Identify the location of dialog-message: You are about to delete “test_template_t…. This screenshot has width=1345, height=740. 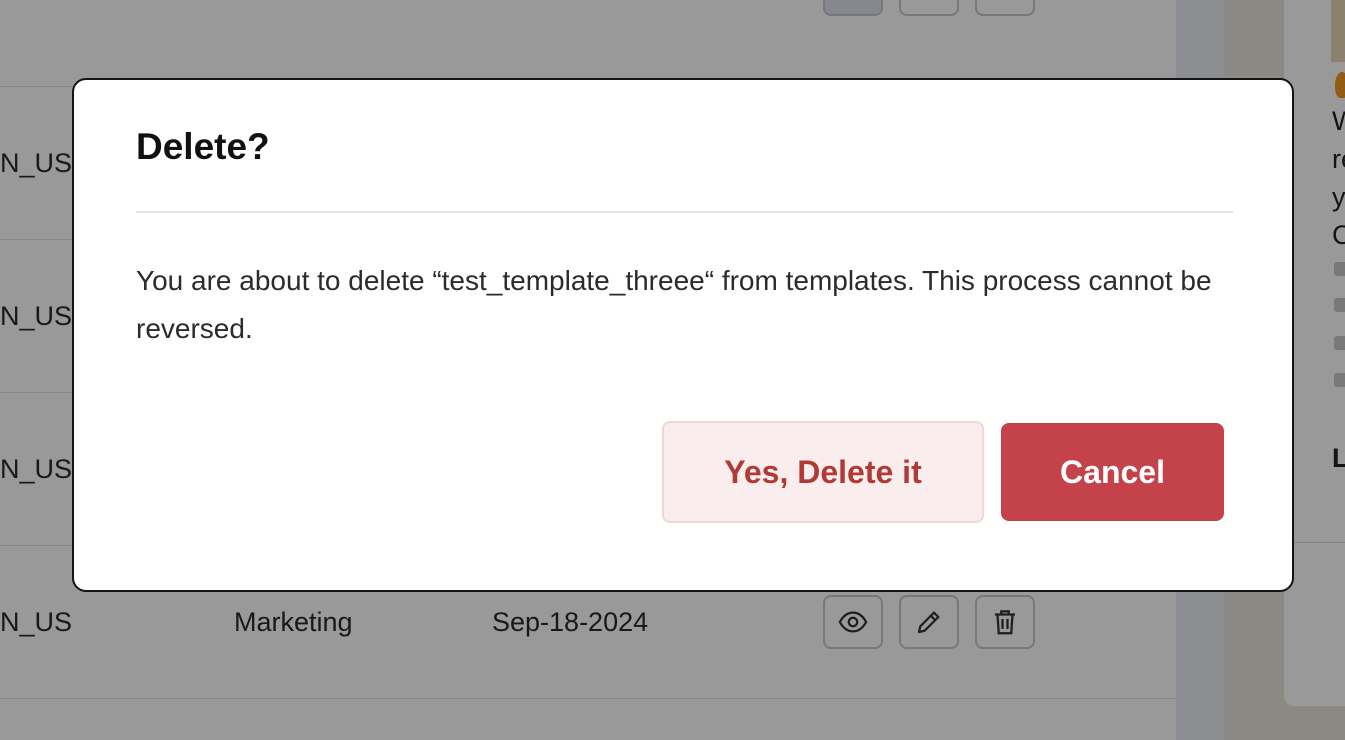
(674, 304).